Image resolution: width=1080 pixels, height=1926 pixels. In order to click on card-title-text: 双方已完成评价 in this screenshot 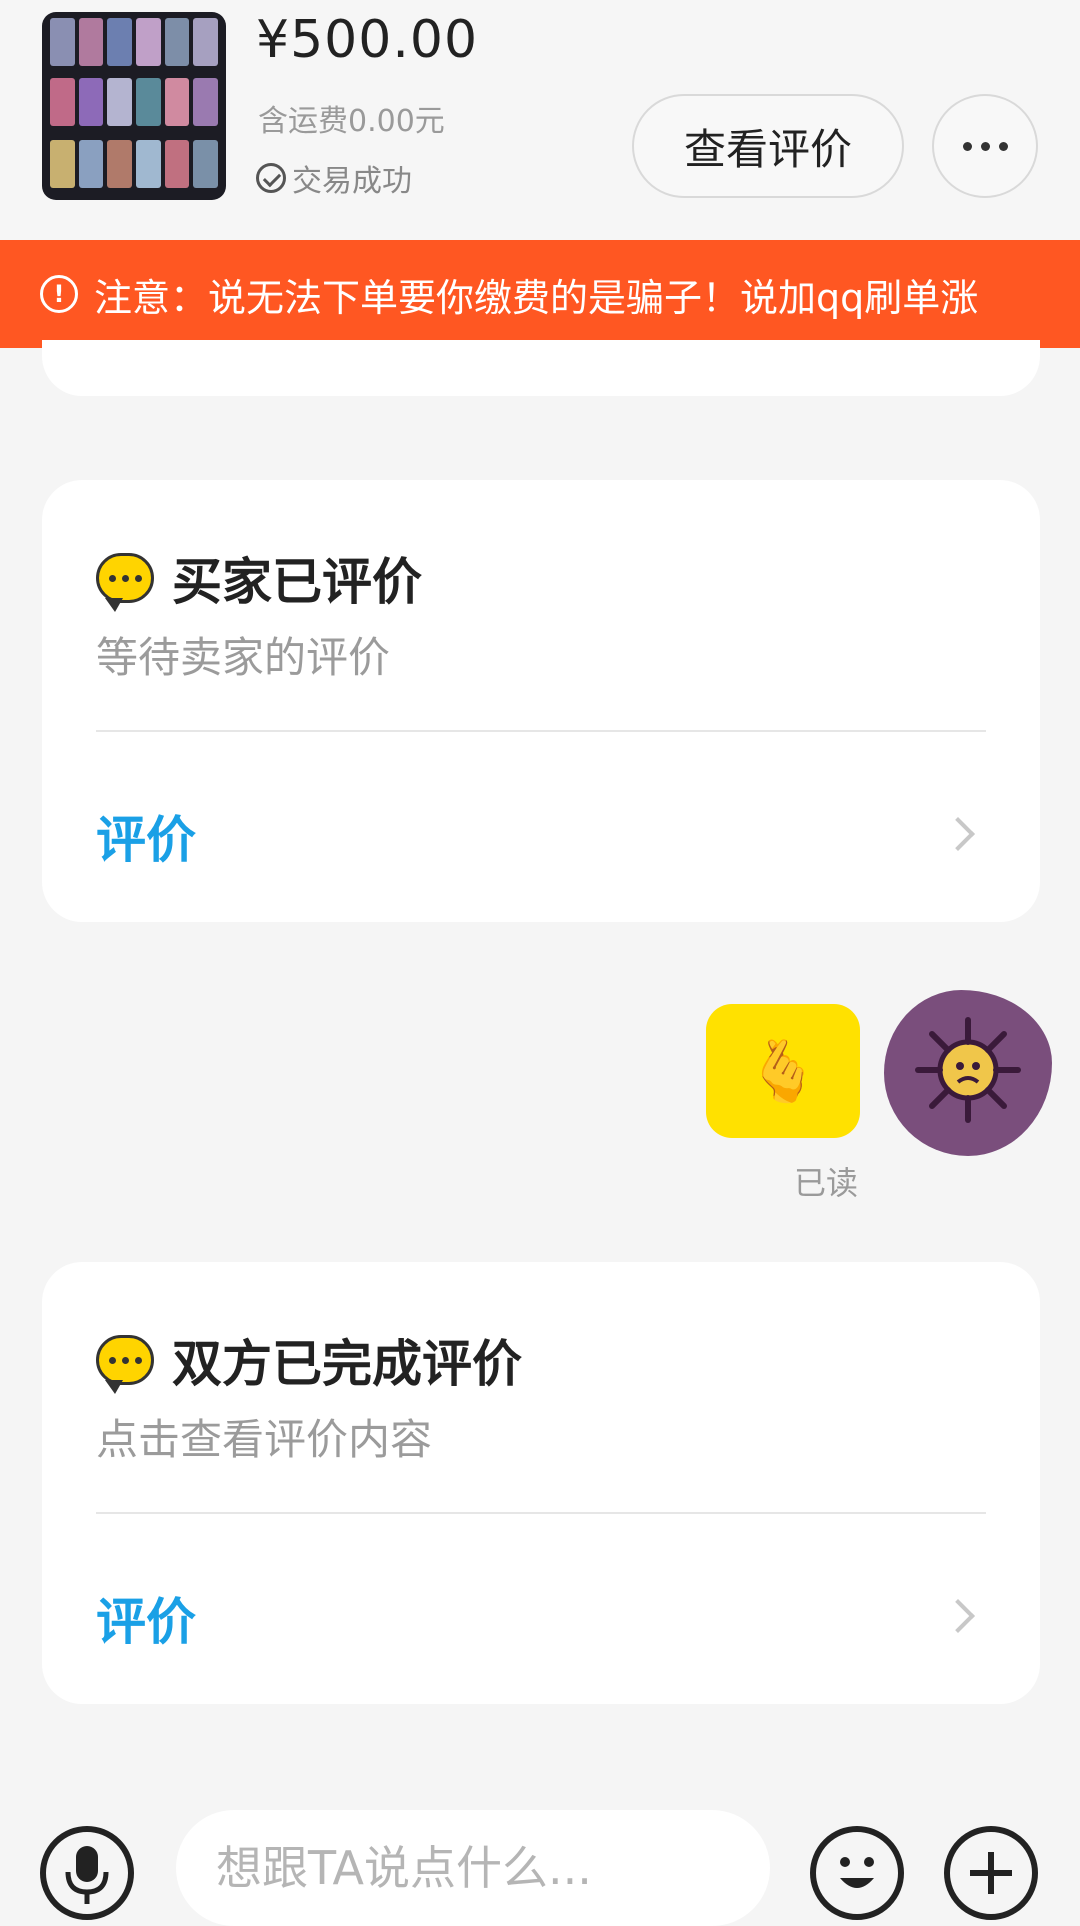, I will do `click(347, 1364)`.